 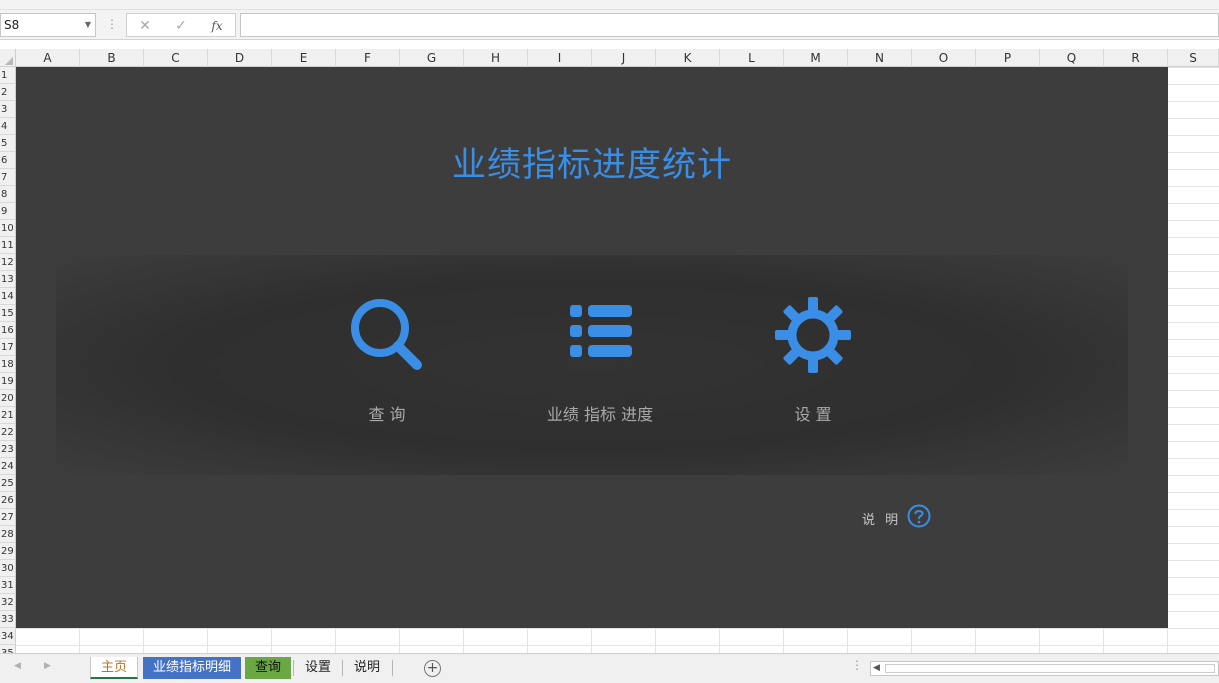 I want to click on nav-query-label: 查 询, so click(x=387, y=414).